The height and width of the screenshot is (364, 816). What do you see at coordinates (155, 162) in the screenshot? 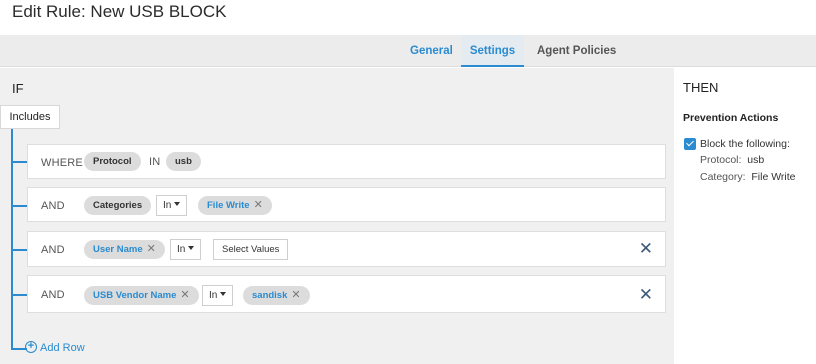
I see `operator-label: IN` at bounding box center [155, 162].